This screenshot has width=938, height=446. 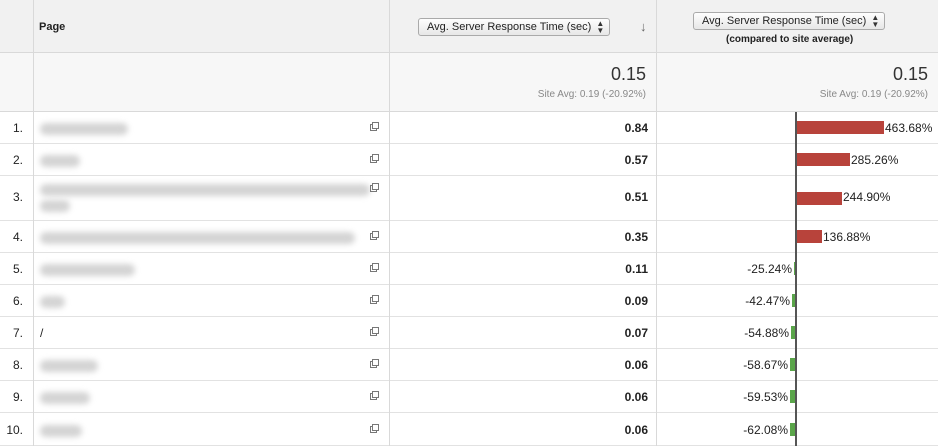 I want to click on summary-metric-avg: Site Avg: 0.19 (-20.92%), so click(x=591, y=94).